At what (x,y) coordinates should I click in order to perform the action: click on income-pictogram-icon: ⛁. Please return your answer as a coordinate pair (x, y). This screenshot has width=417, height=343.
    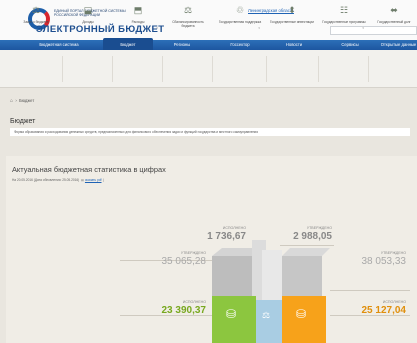
    Looking at the image, I should click on (231, 314).